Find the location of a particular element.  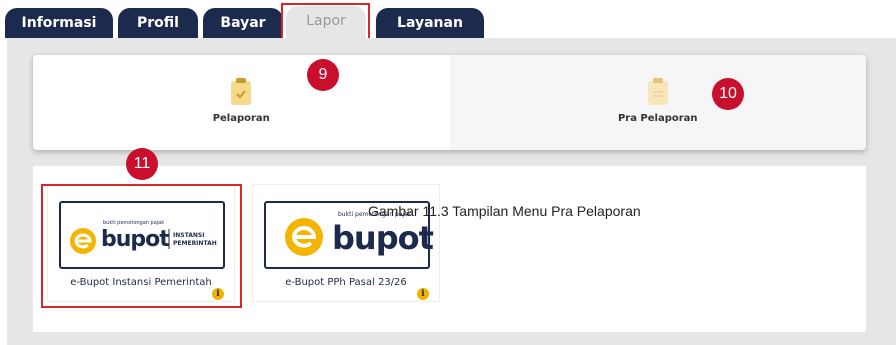

tab-bayar: Bayar is located at coordinates (243, 23).